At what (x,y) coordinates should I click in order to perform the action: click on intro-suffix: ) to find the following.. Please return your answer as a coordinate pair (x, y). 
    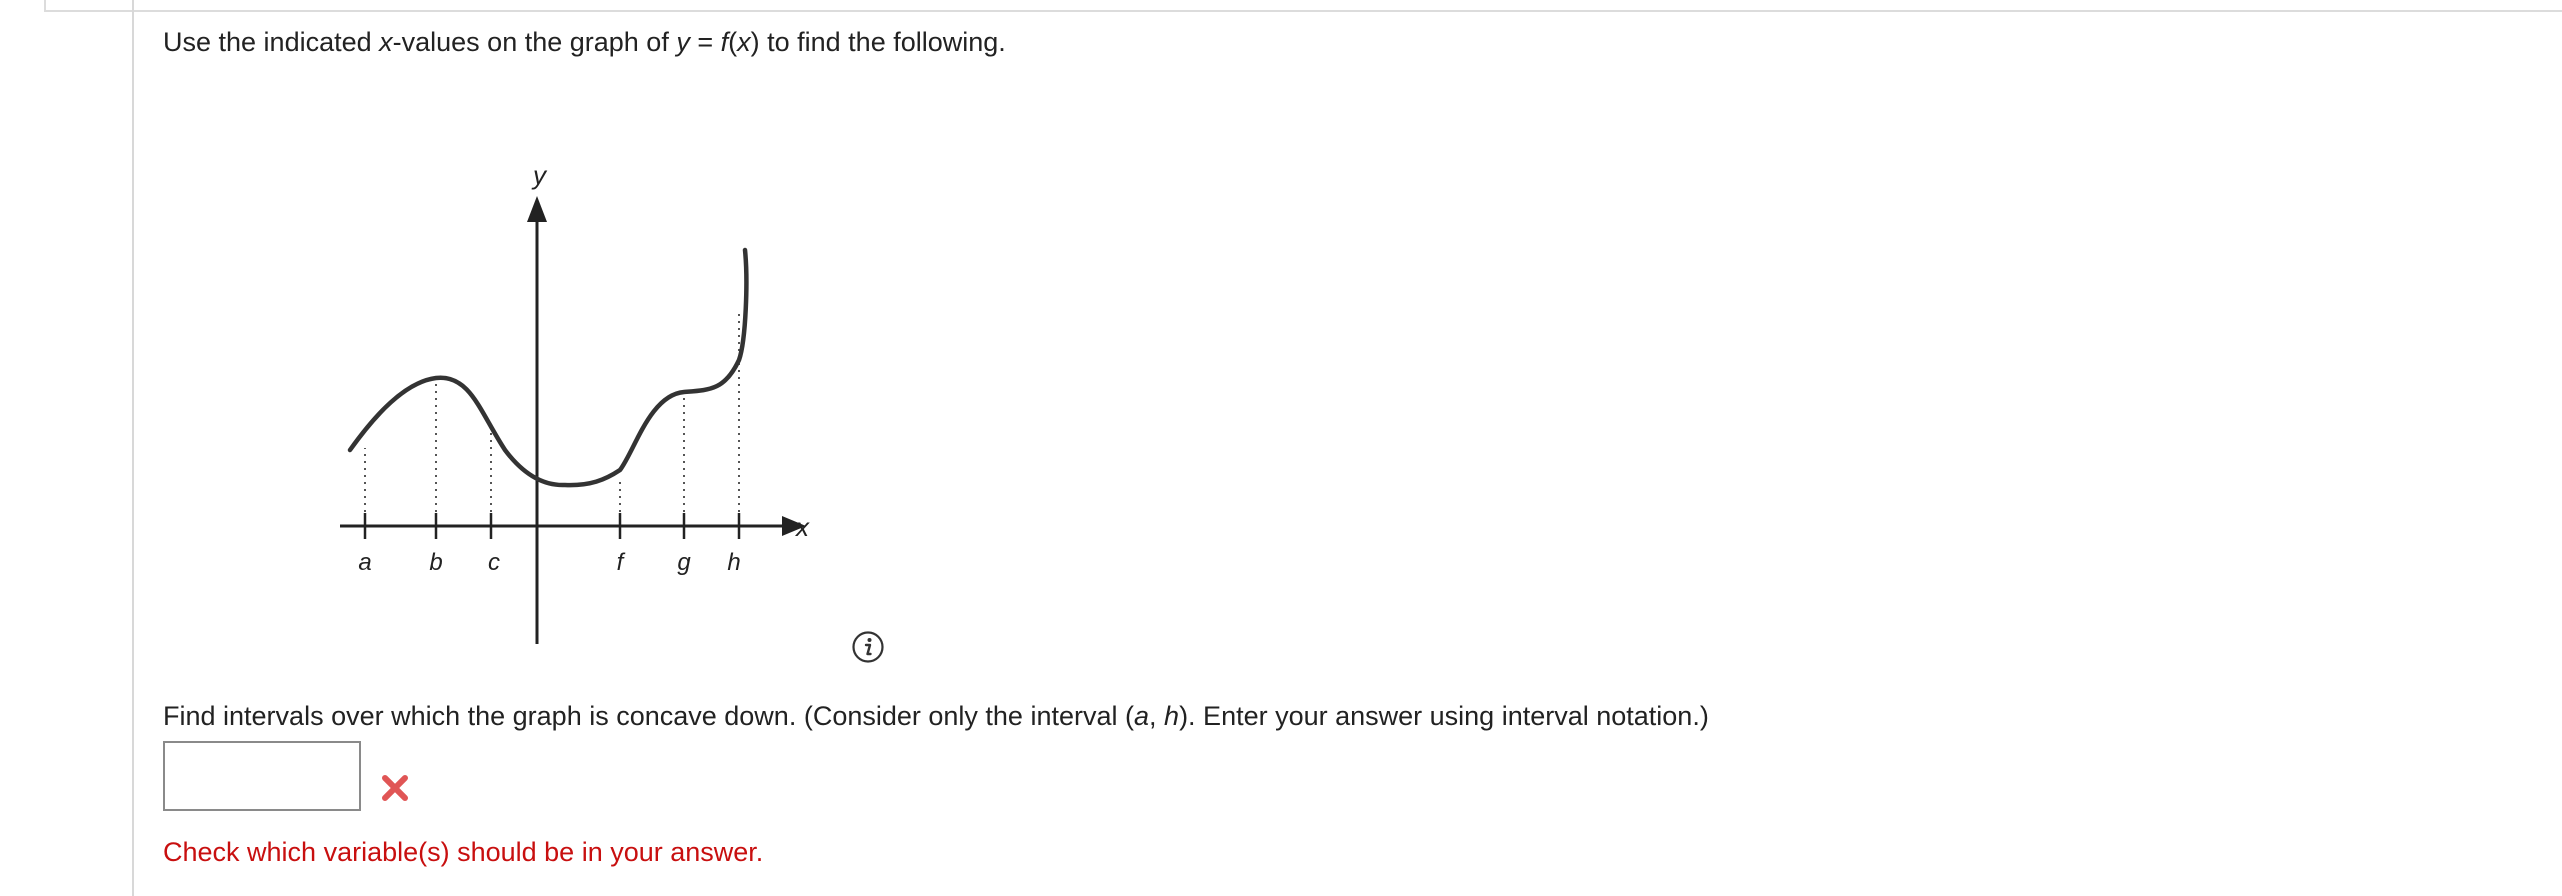
    Looking at the image, I should click on (878, 42).